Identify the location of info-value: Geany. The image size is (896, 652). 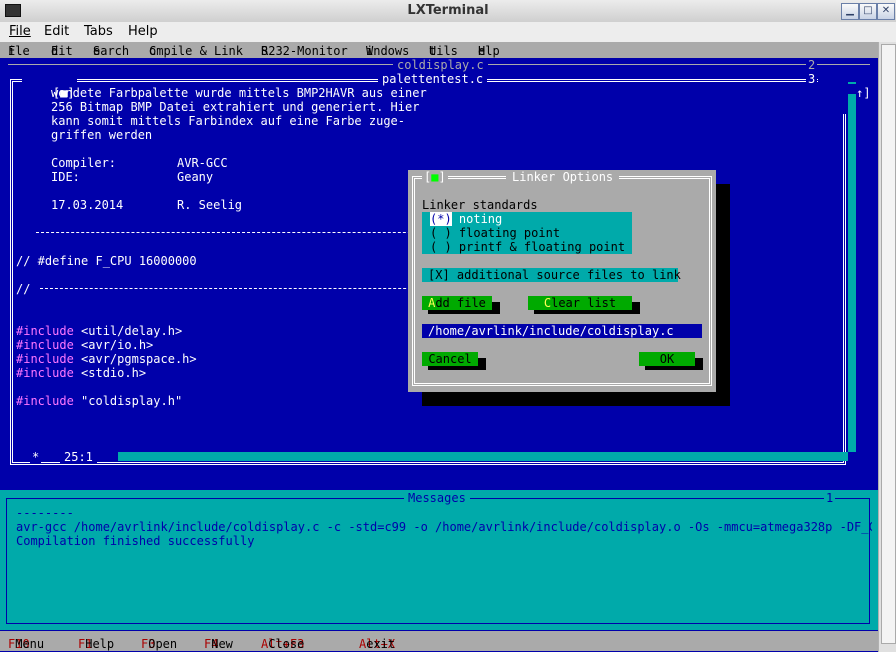
(195, 177).